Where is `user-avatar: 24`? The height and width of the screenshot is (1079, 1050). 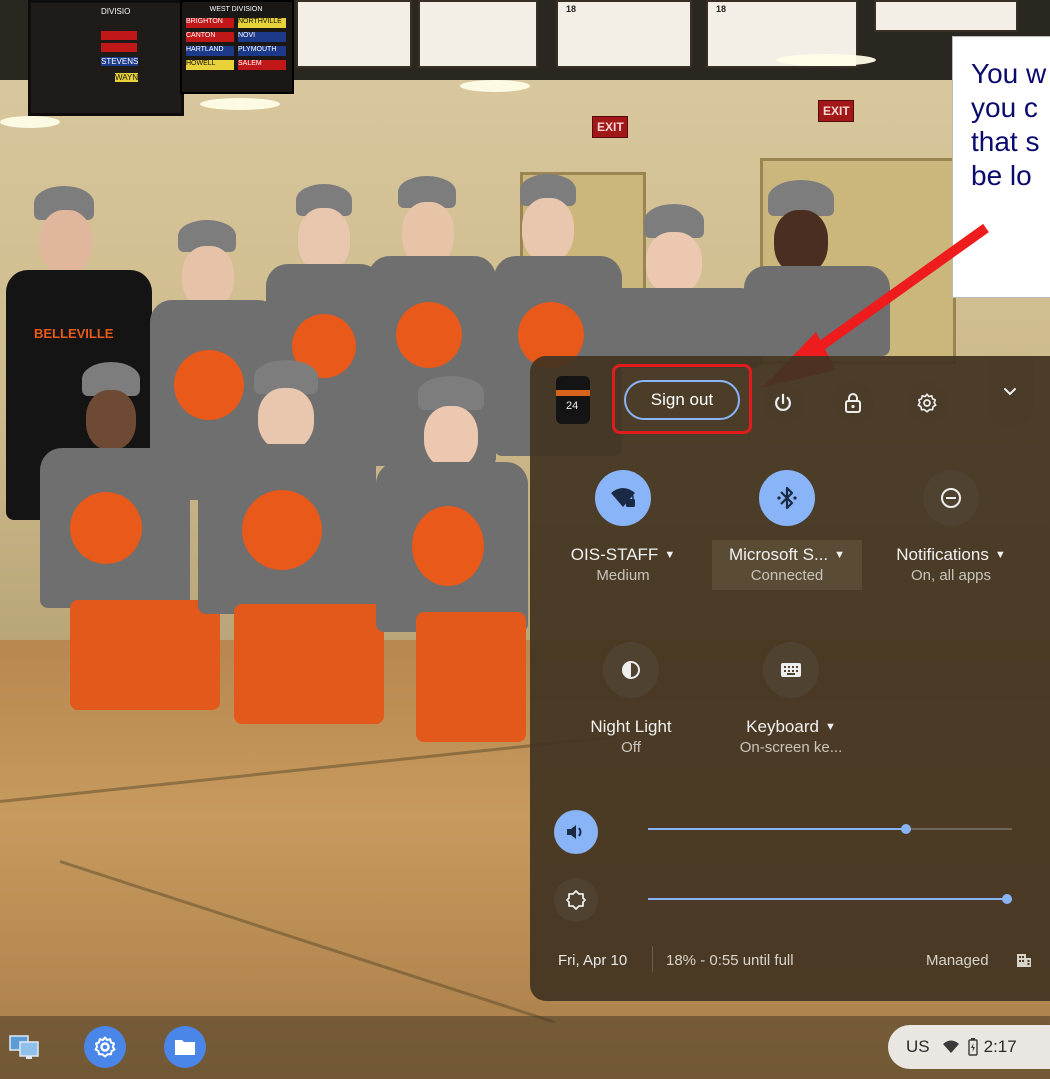
user-avatar: 24 is located at coordinates (573, 400).